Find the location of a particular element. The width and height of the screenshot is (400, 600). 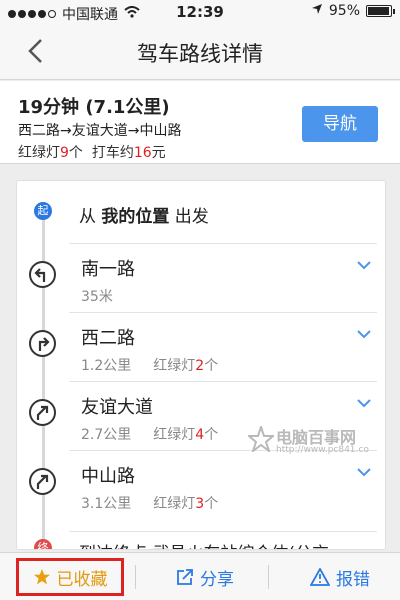

start-prefix: 从 is located at coordinates (90, 217).